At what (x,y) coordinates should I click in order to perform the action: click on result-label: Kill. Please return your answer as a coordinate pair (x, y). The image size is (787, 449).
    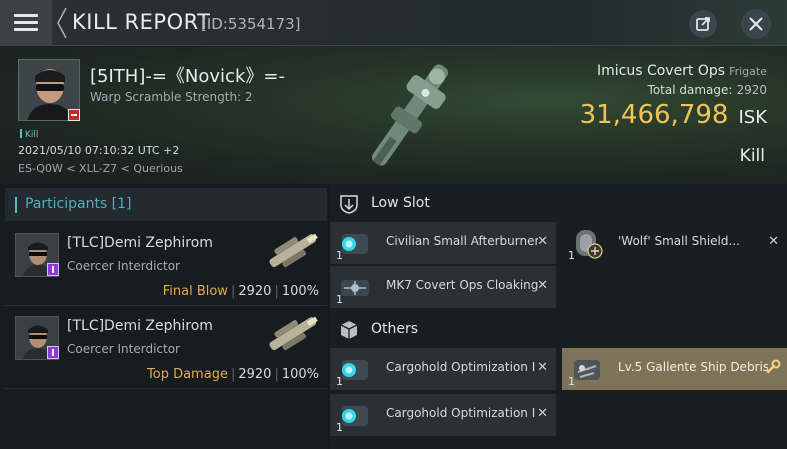
    Looking at the image, I should click on (752, 156).